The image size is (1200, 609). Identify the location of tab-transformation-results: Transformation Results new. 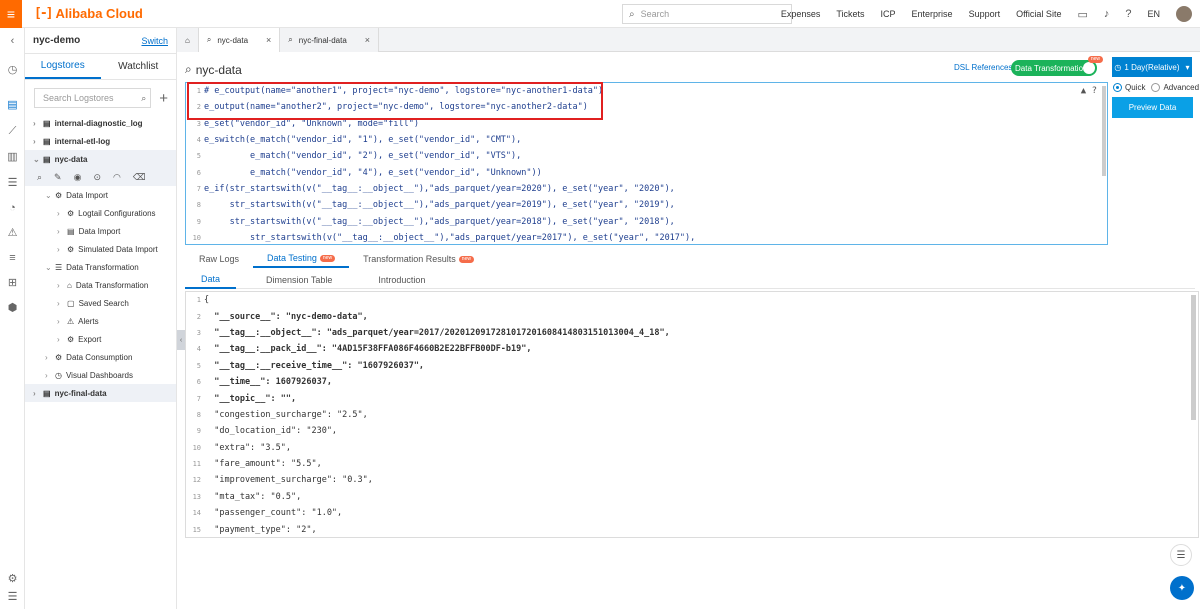
(418, 259).